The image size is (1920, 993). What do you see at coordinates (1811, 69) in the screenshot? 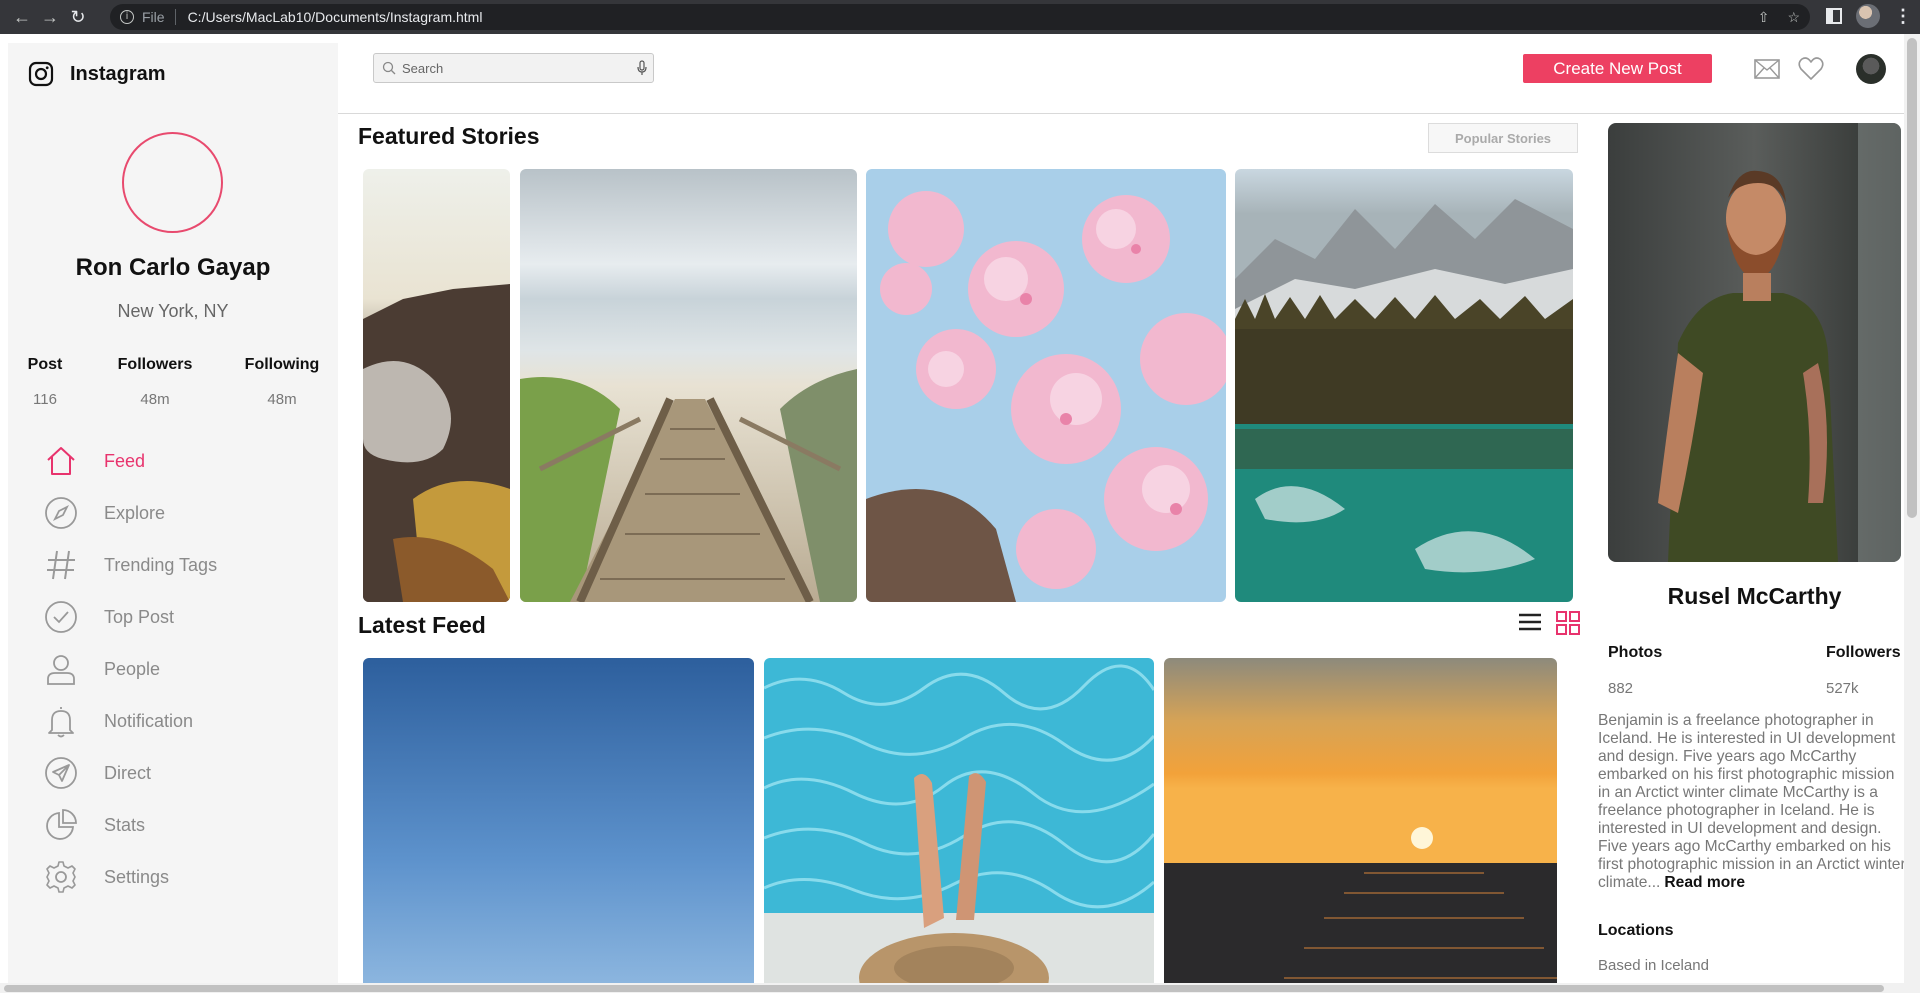
I see `heart-icon` at bounding box center [1811, 69].